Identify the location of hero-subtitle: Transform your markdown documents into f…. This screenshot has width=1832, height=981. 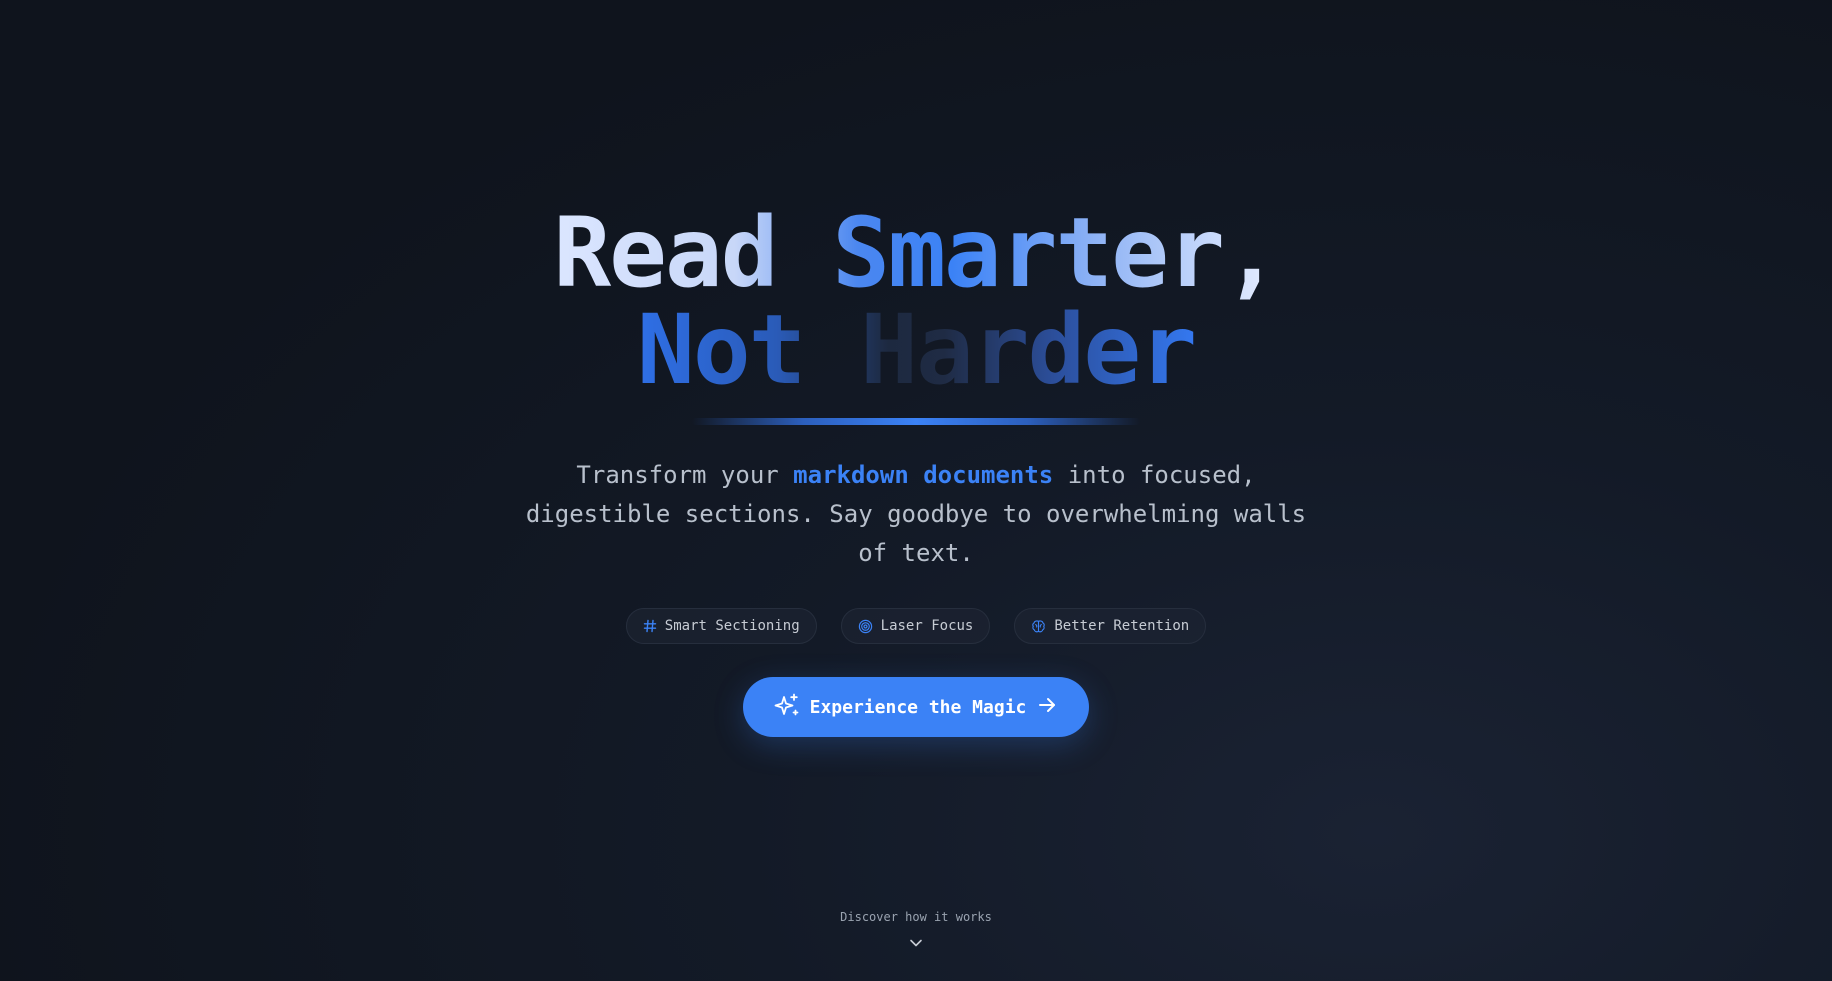
(916, 514).